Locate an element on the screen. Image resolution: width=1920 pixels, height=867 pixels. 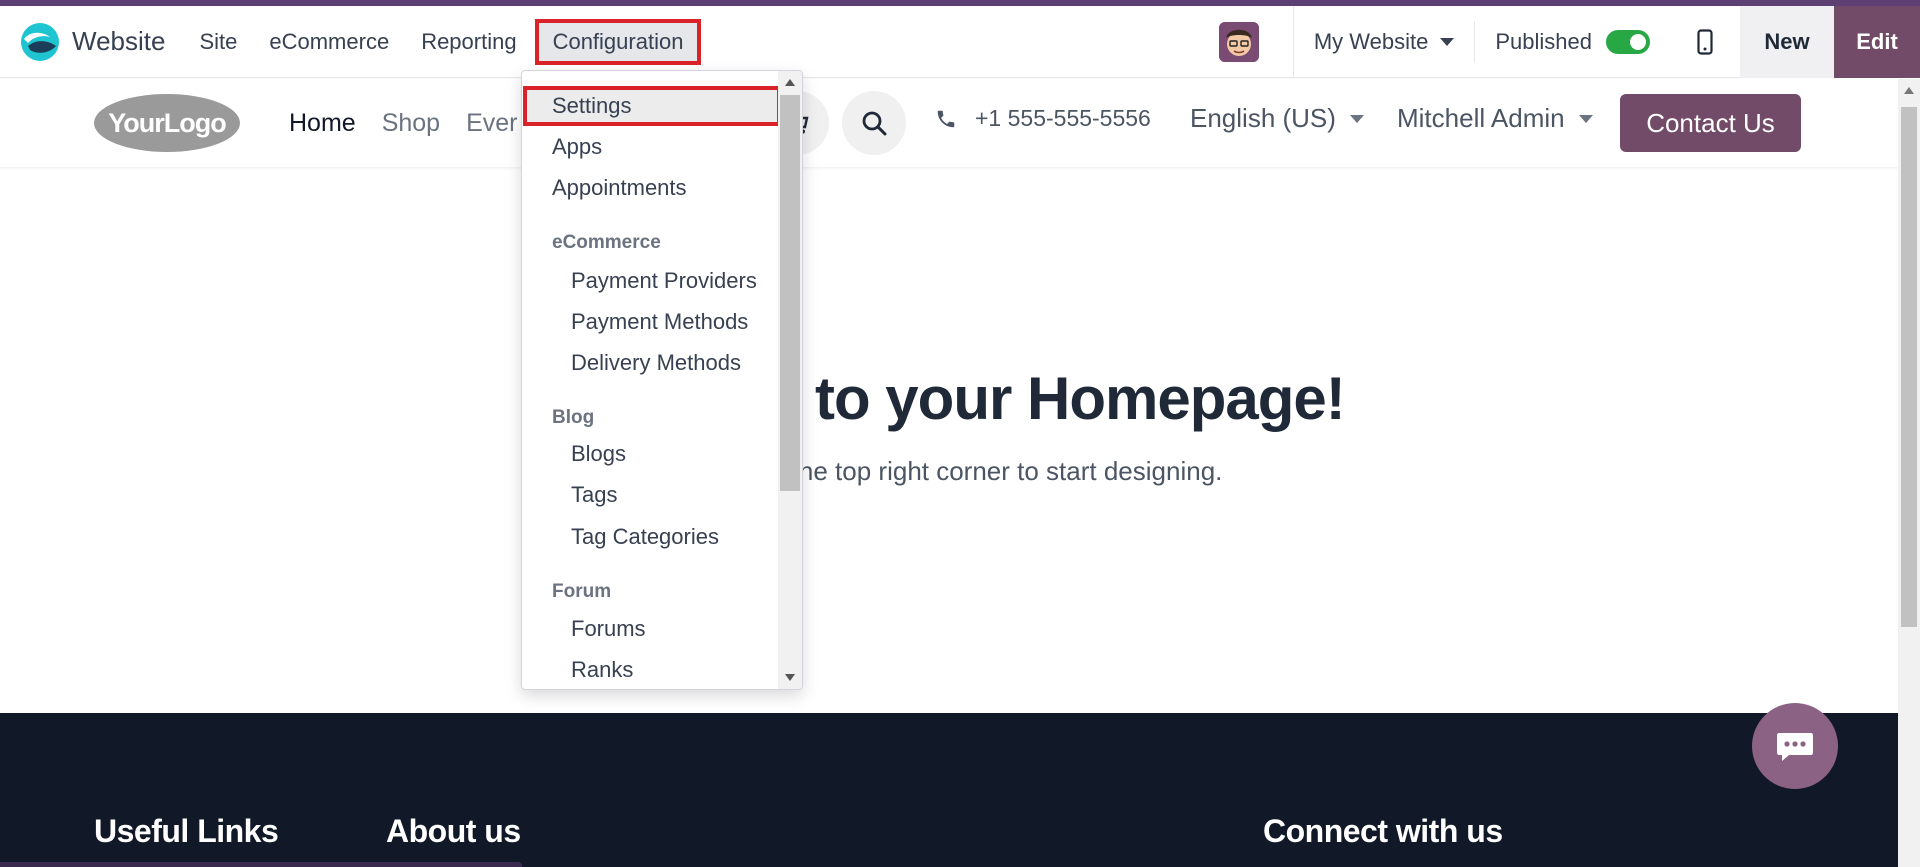
main-menu: Site eCommerce Reporting Configuration is located at coordinates (442, 41).